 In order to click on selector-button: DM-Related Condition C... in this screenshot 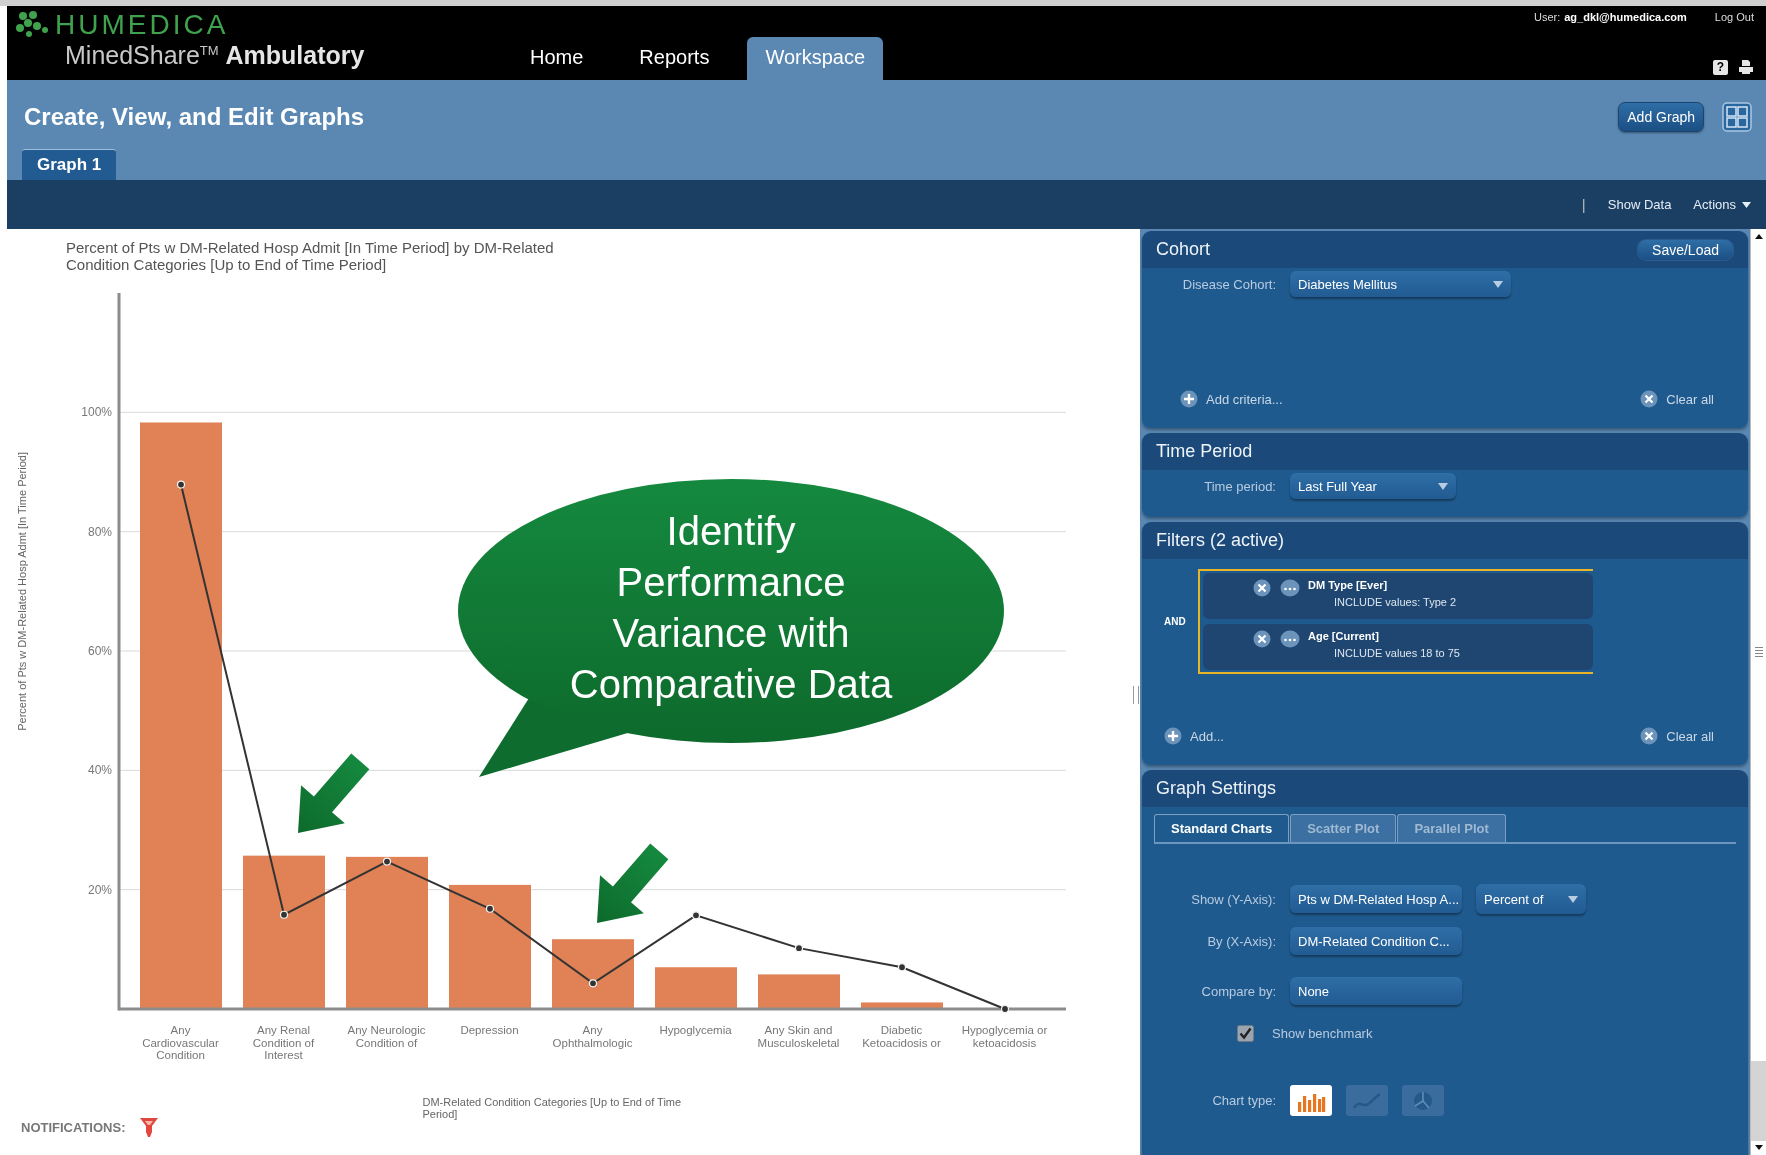, I will do `click(1376, 941)`.